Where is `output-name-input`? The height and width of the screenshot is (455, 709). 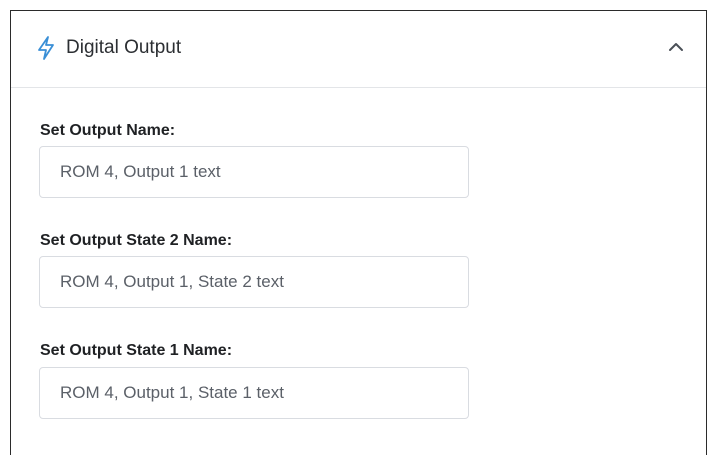
output-name-input is located at coordinates (254, 172).